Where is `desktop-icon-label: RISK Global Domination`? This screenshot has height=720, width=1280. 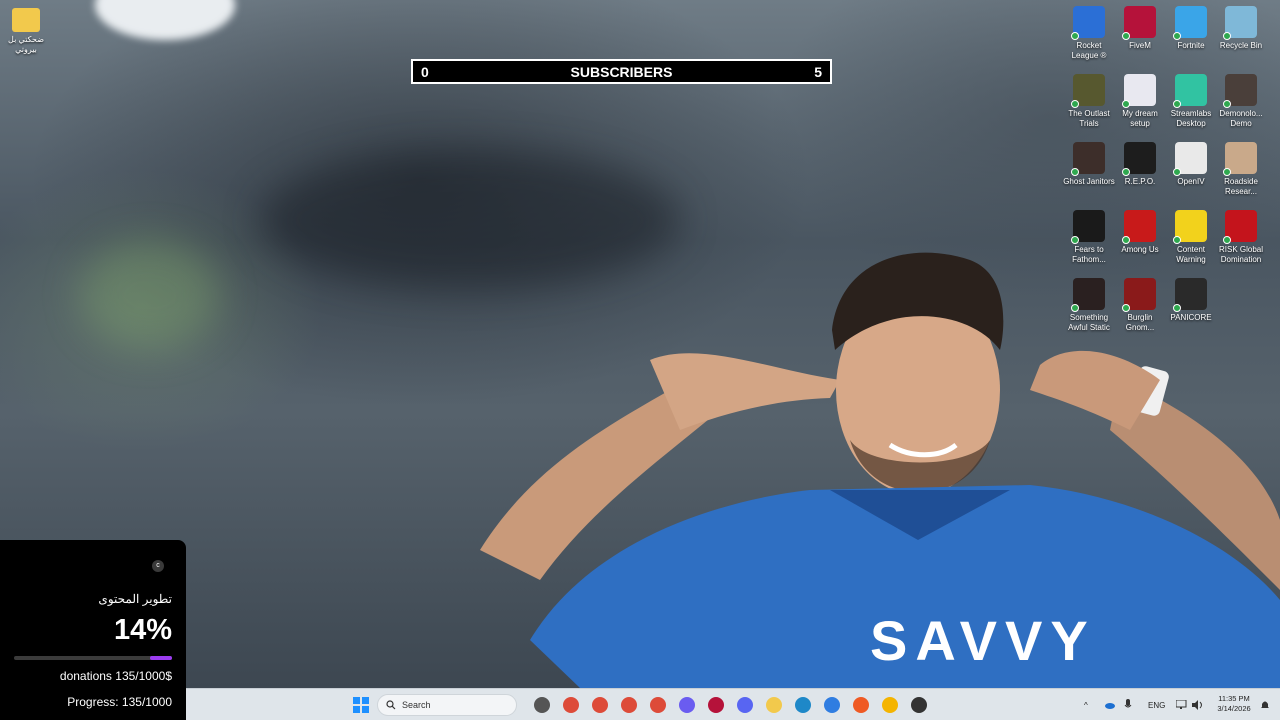
desktop-icon-label: RISK Global Domination is located at coordinates (1241, 254).